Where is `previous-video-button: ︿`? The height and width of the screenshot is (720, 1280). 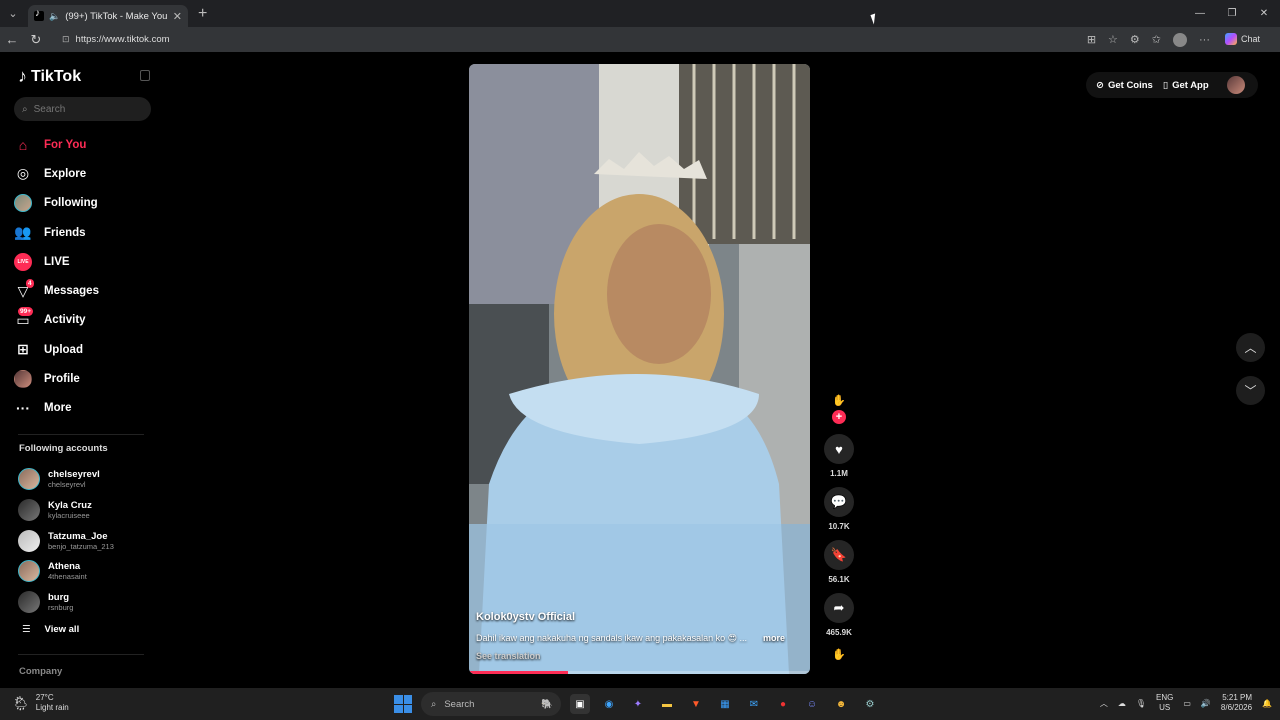 previous-video-button: ︿ is located at coordinates (1250, 347).